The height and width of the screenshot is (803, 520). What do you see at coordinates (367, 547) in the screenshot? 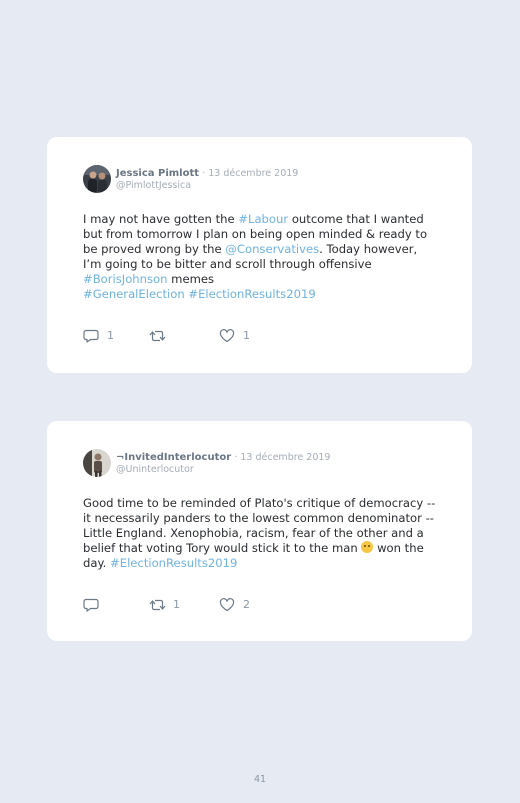
I see `confused-face-emoji` at bounding box center [367, 547].